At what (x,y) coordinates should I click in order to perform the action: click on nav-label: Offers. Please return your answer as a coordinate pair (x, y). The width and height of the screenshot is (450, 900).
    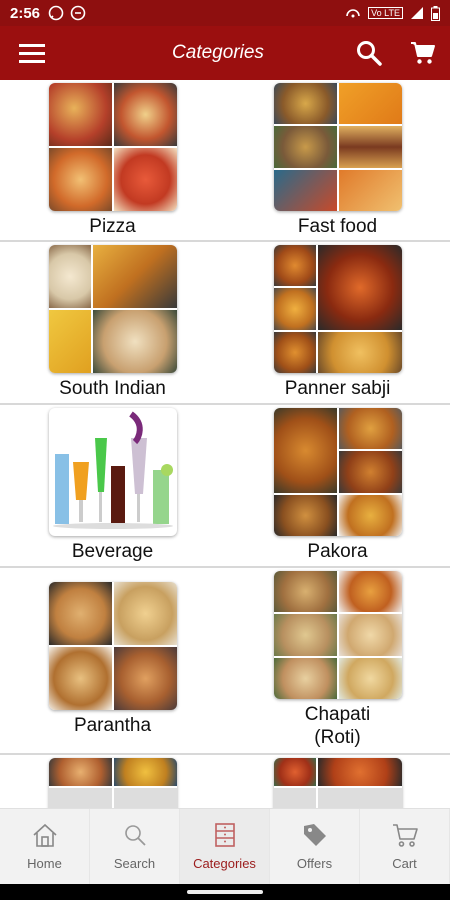
    Looking at the image, I should click on (314, 863).